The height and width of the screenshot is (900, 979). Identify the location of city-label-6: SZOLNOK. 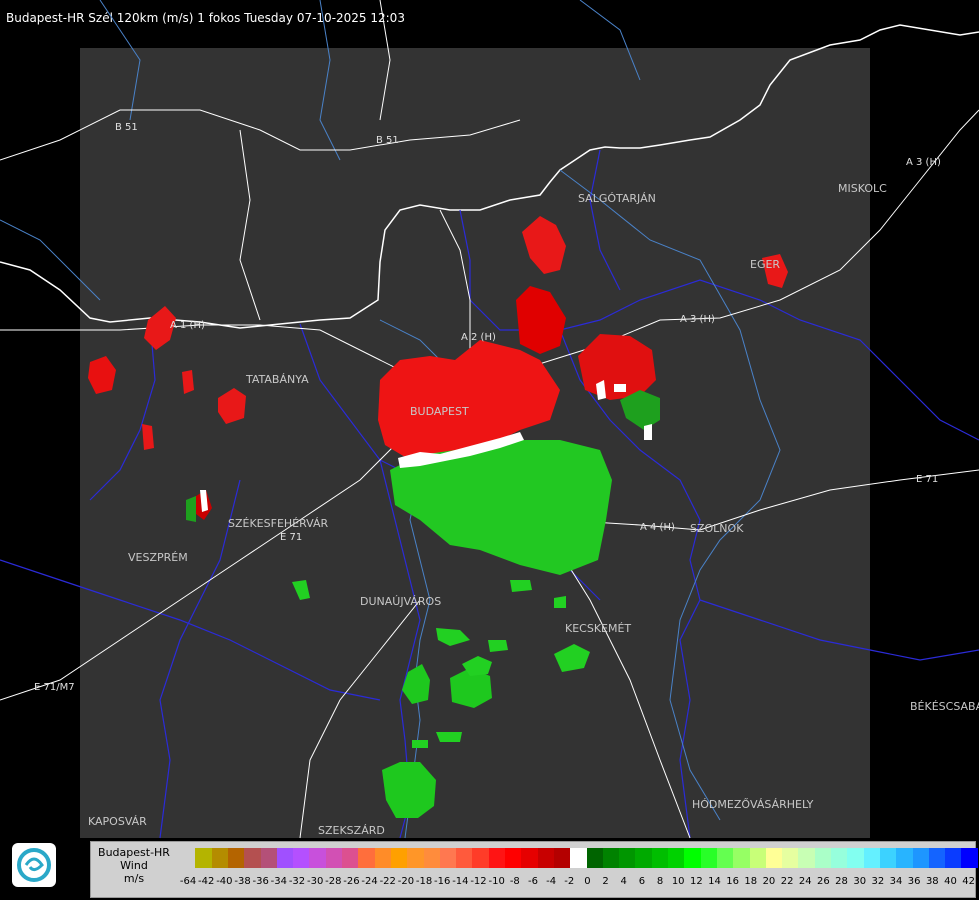
(717, 528).